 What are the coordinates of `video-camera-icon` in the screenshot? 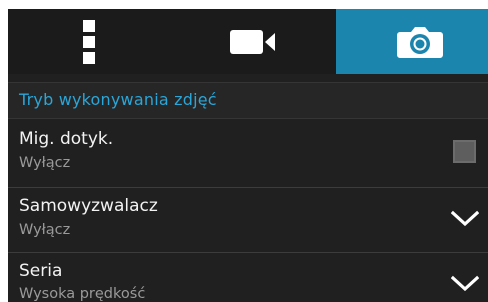 It's located at (252, 41).